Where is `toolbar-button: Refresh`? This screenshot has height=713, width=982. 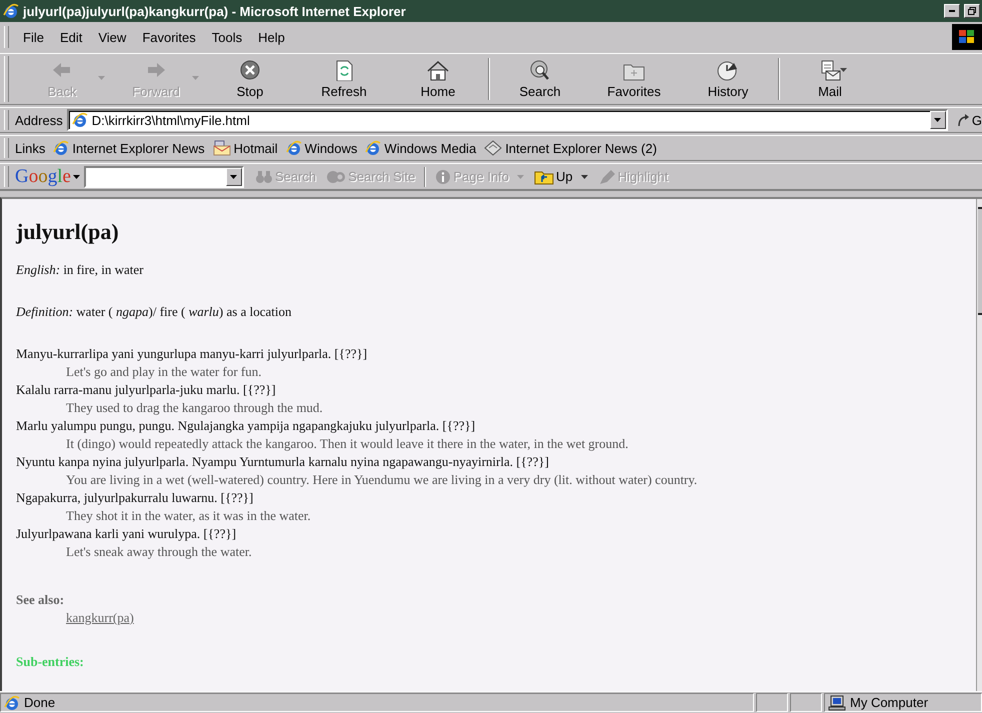
toolbar-button: Refresh is located at coordinates (344, 79).